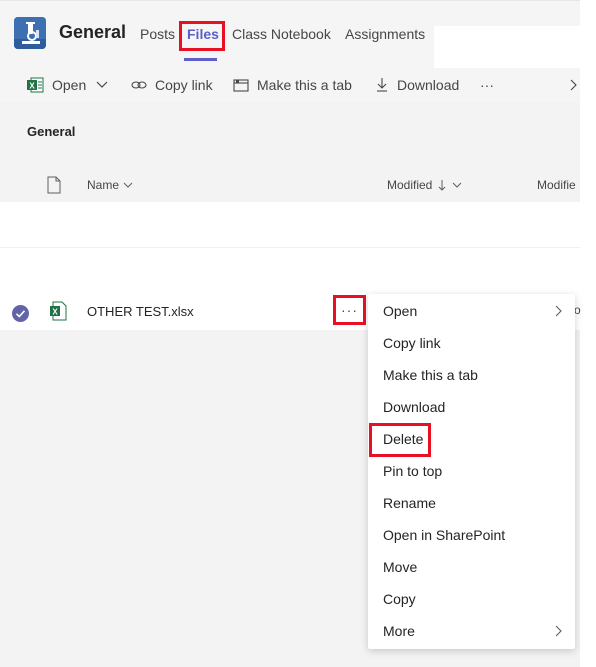 Image resolution: width=596 pixels, height=667 pixels. I want to click on more-actions-button: ···, so click(487, 85).